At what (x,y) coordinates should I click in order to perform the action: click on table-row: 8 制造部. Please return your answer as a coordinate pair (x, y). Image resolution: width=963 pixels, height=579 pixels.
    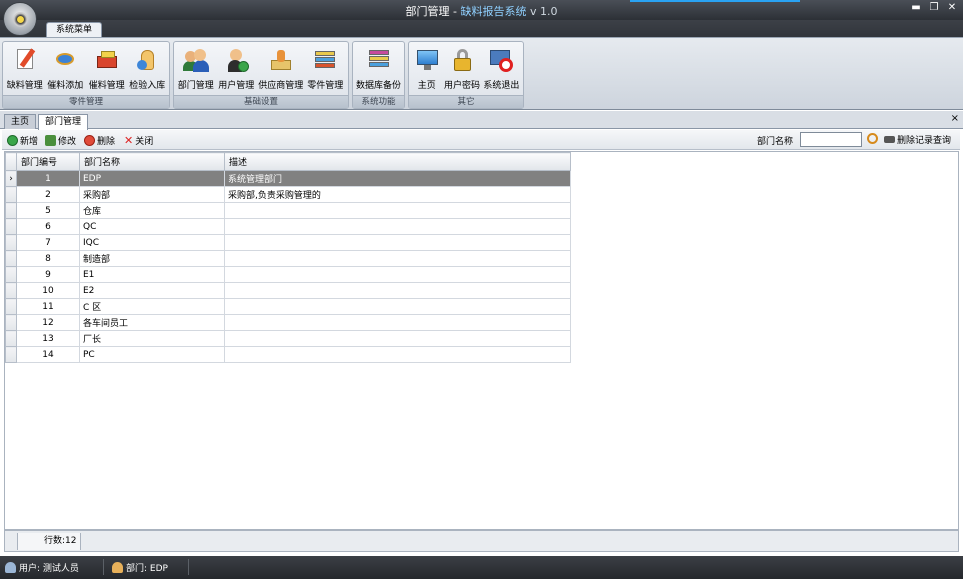
    Looking at the image, I should click on (288, 258).